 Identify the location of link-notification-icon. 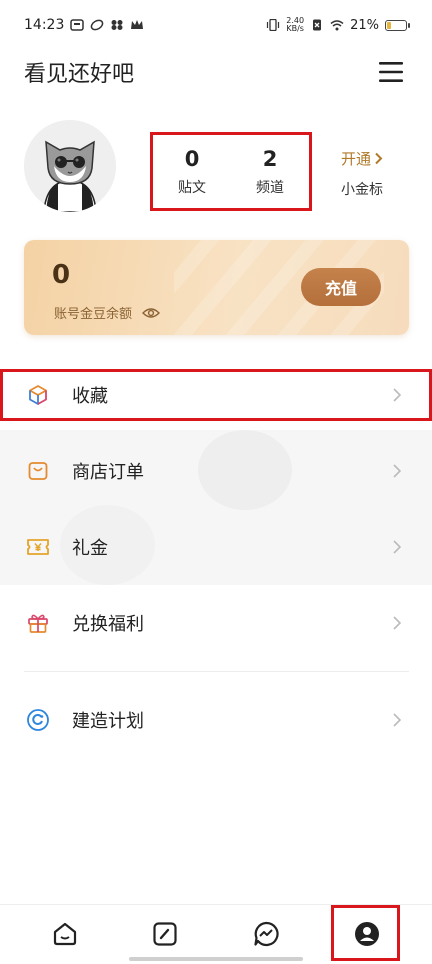
(97, 25).